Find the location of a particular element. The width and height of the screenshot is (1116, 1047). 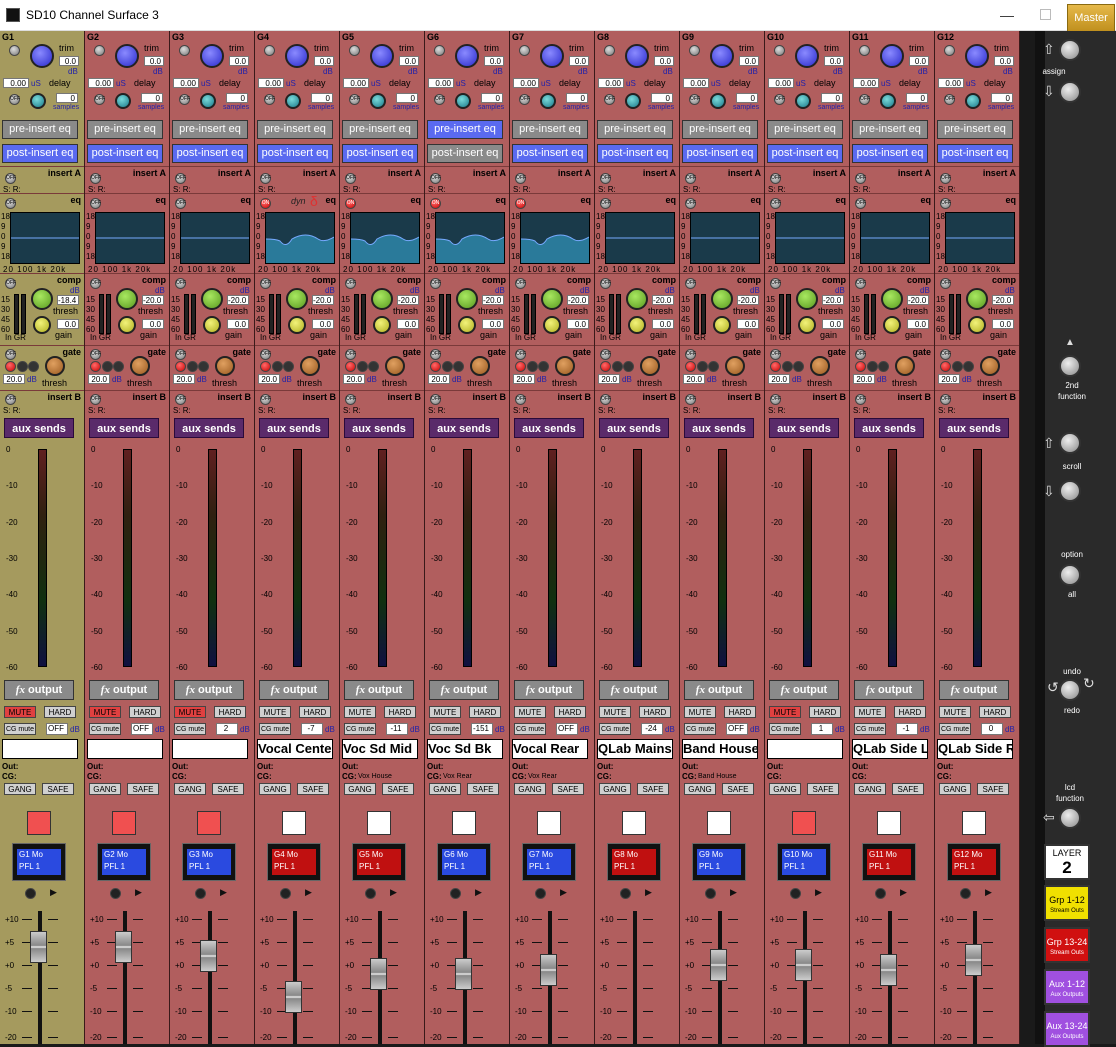

eq-on-button: OFF is located at coordinates (775, 203).